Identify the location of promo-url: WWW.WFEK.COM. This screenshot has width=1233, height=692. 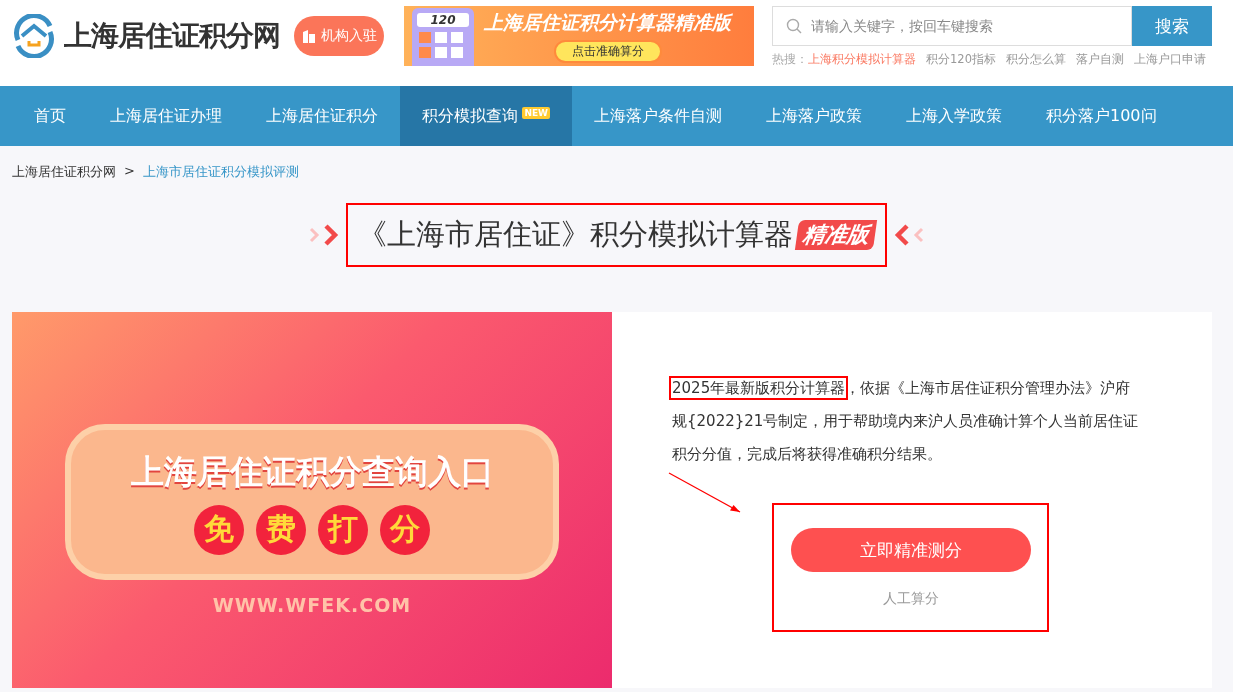
(312, 605).